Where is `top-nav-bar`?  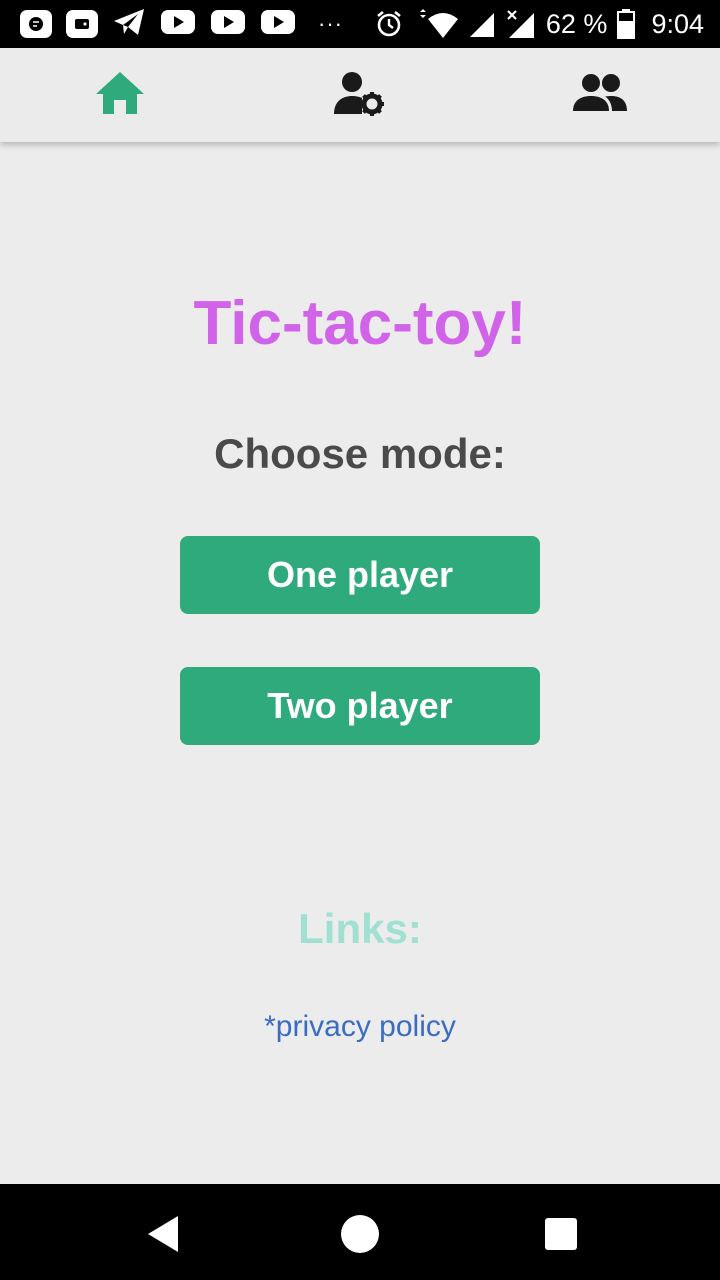
top-nav-bar is located at coordinates (360, 95).